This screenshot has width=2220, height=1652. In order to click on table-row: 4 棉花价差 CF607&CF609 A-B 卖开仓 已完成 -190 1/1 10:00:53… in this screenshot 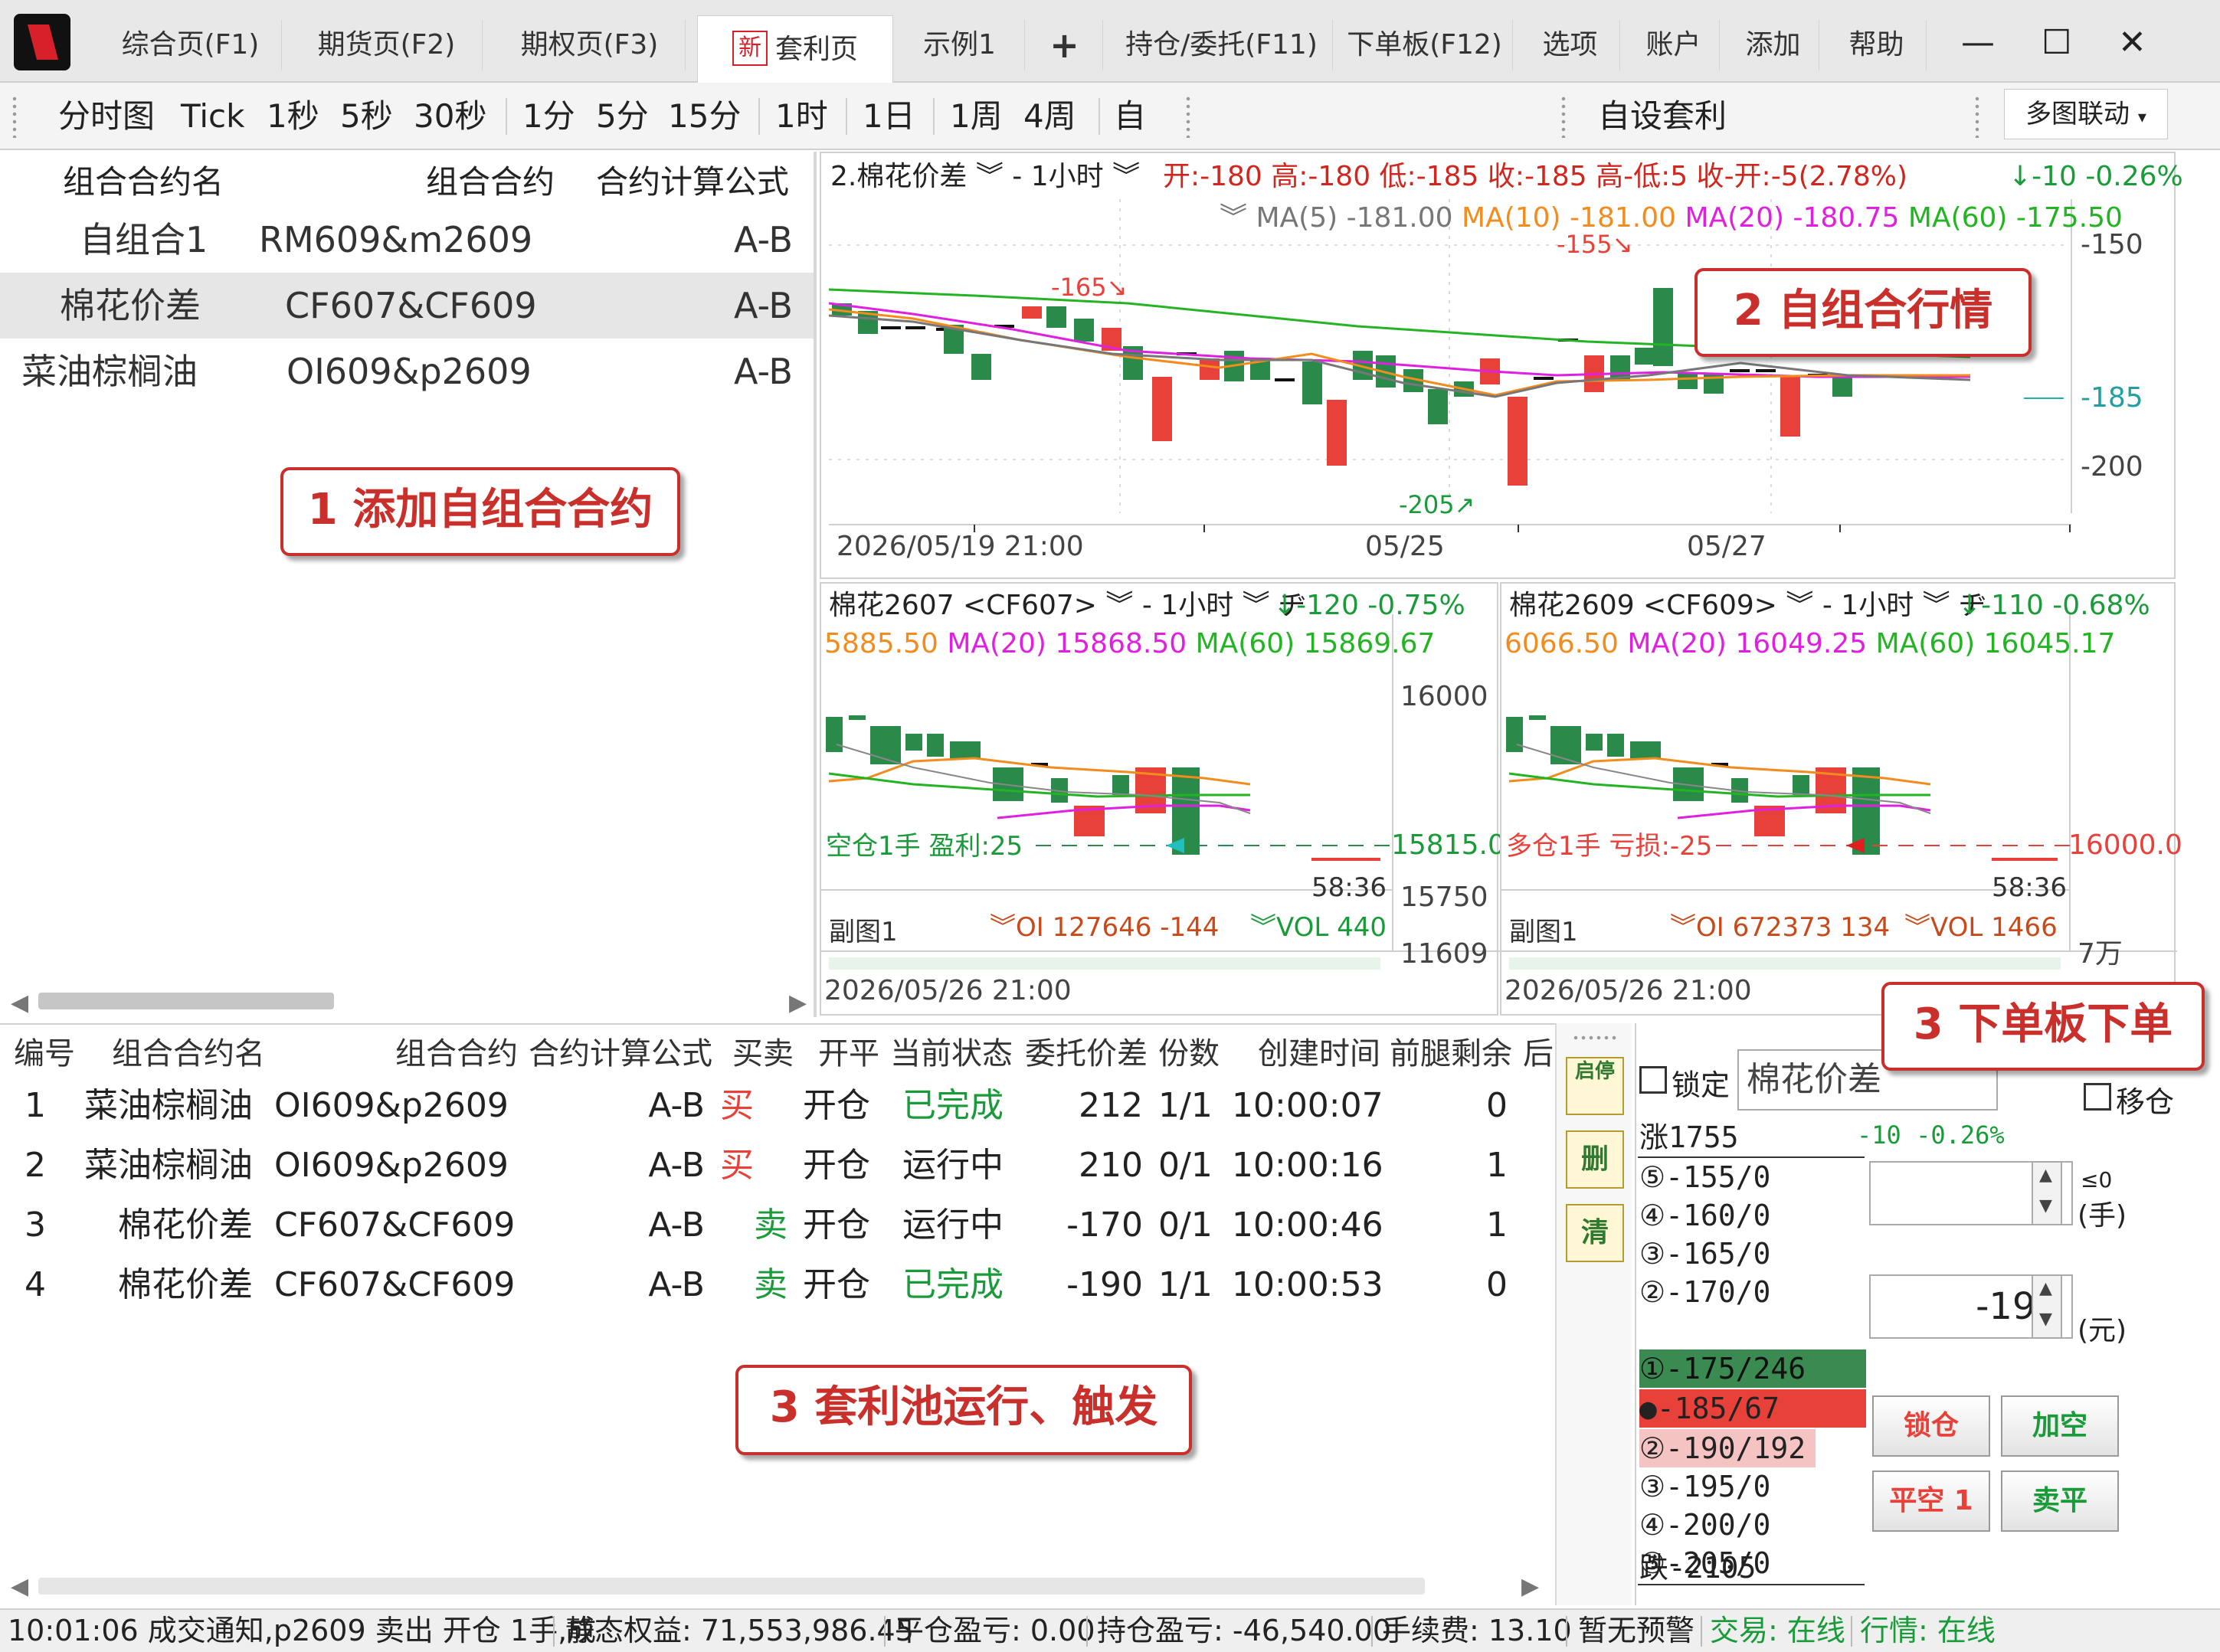, I will do `click(777, 1285)`.